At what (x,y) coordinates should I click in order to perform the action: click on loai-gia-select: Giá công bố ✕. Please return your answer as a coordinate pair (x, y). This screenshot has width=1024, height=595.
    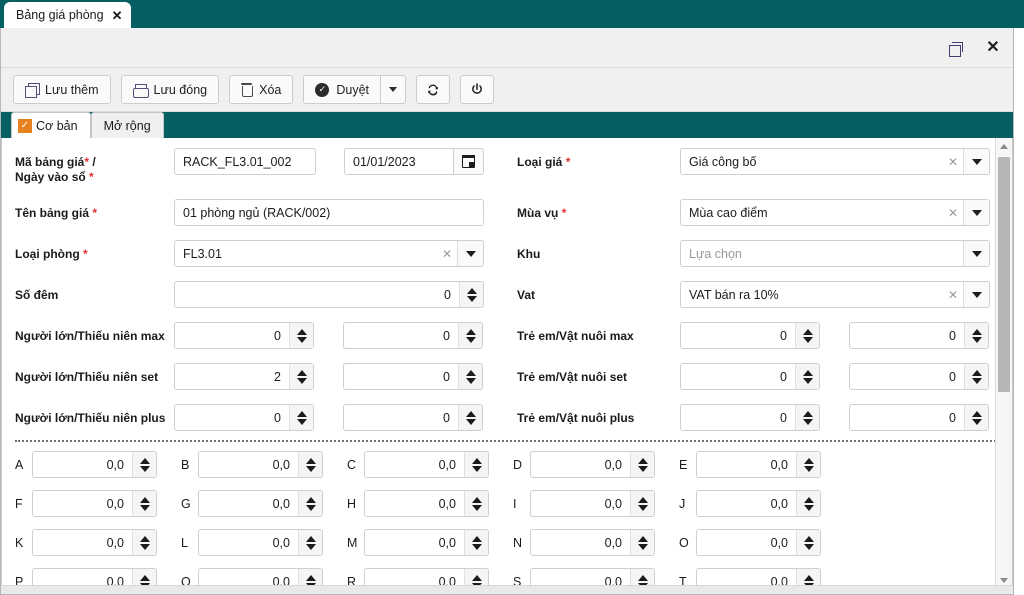
    Looking at the image, I should click on (835, 161).